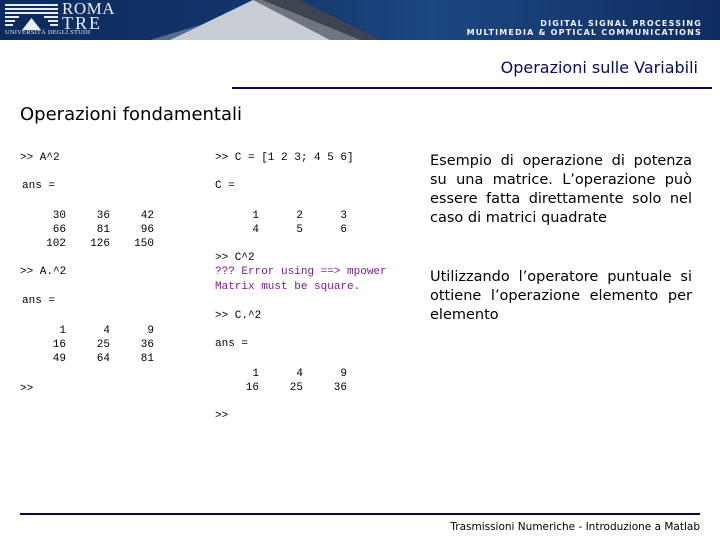 The height and width of the screenshot is (540, 720). I want to click on result-matrix-c-elementwise: 1 4 9 16 25 36, so click(281, 381).